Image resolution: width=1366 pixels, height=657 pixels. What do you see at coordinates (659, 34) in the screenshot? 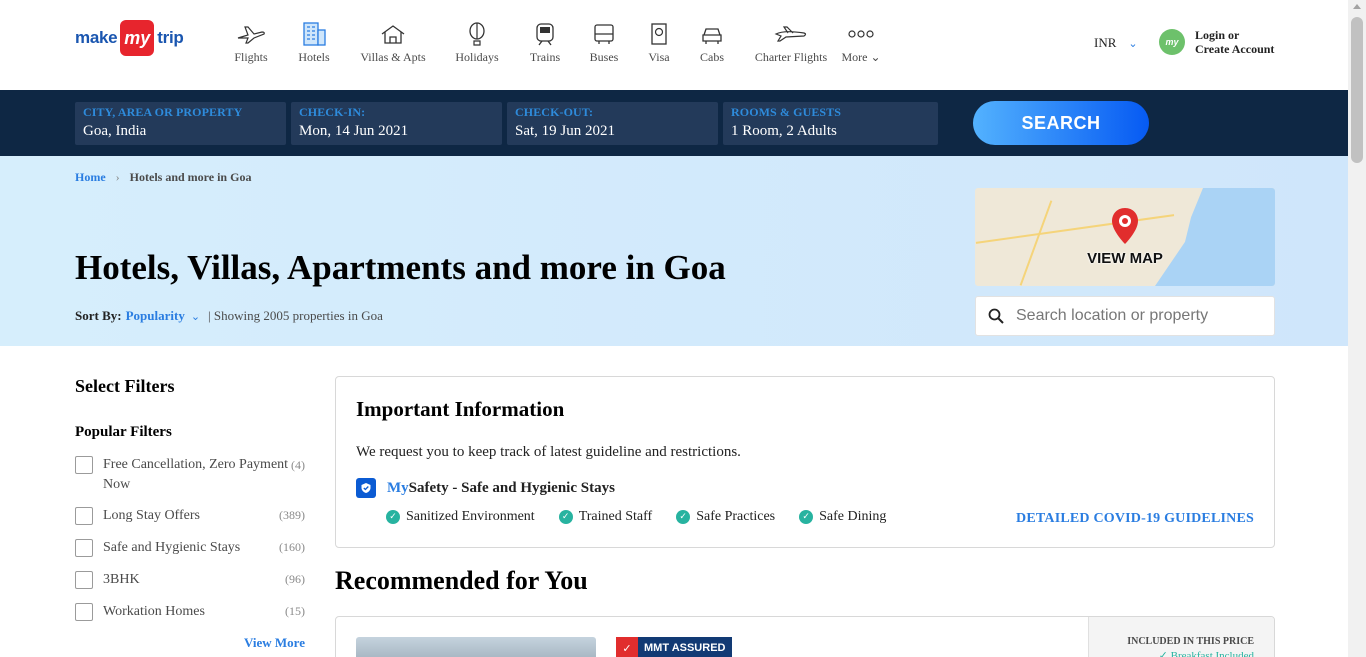
I see `visa-icon` at bounding box center [659, 34].